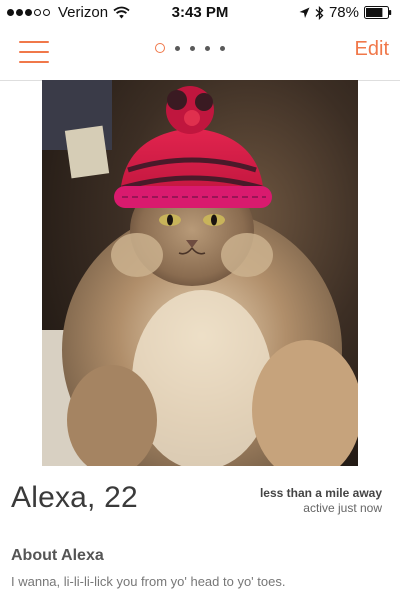  What do you see at coordinates (57, 555) in the screenshot?
I see `about-heading: About Alexa` at bounding box center [57, 555].